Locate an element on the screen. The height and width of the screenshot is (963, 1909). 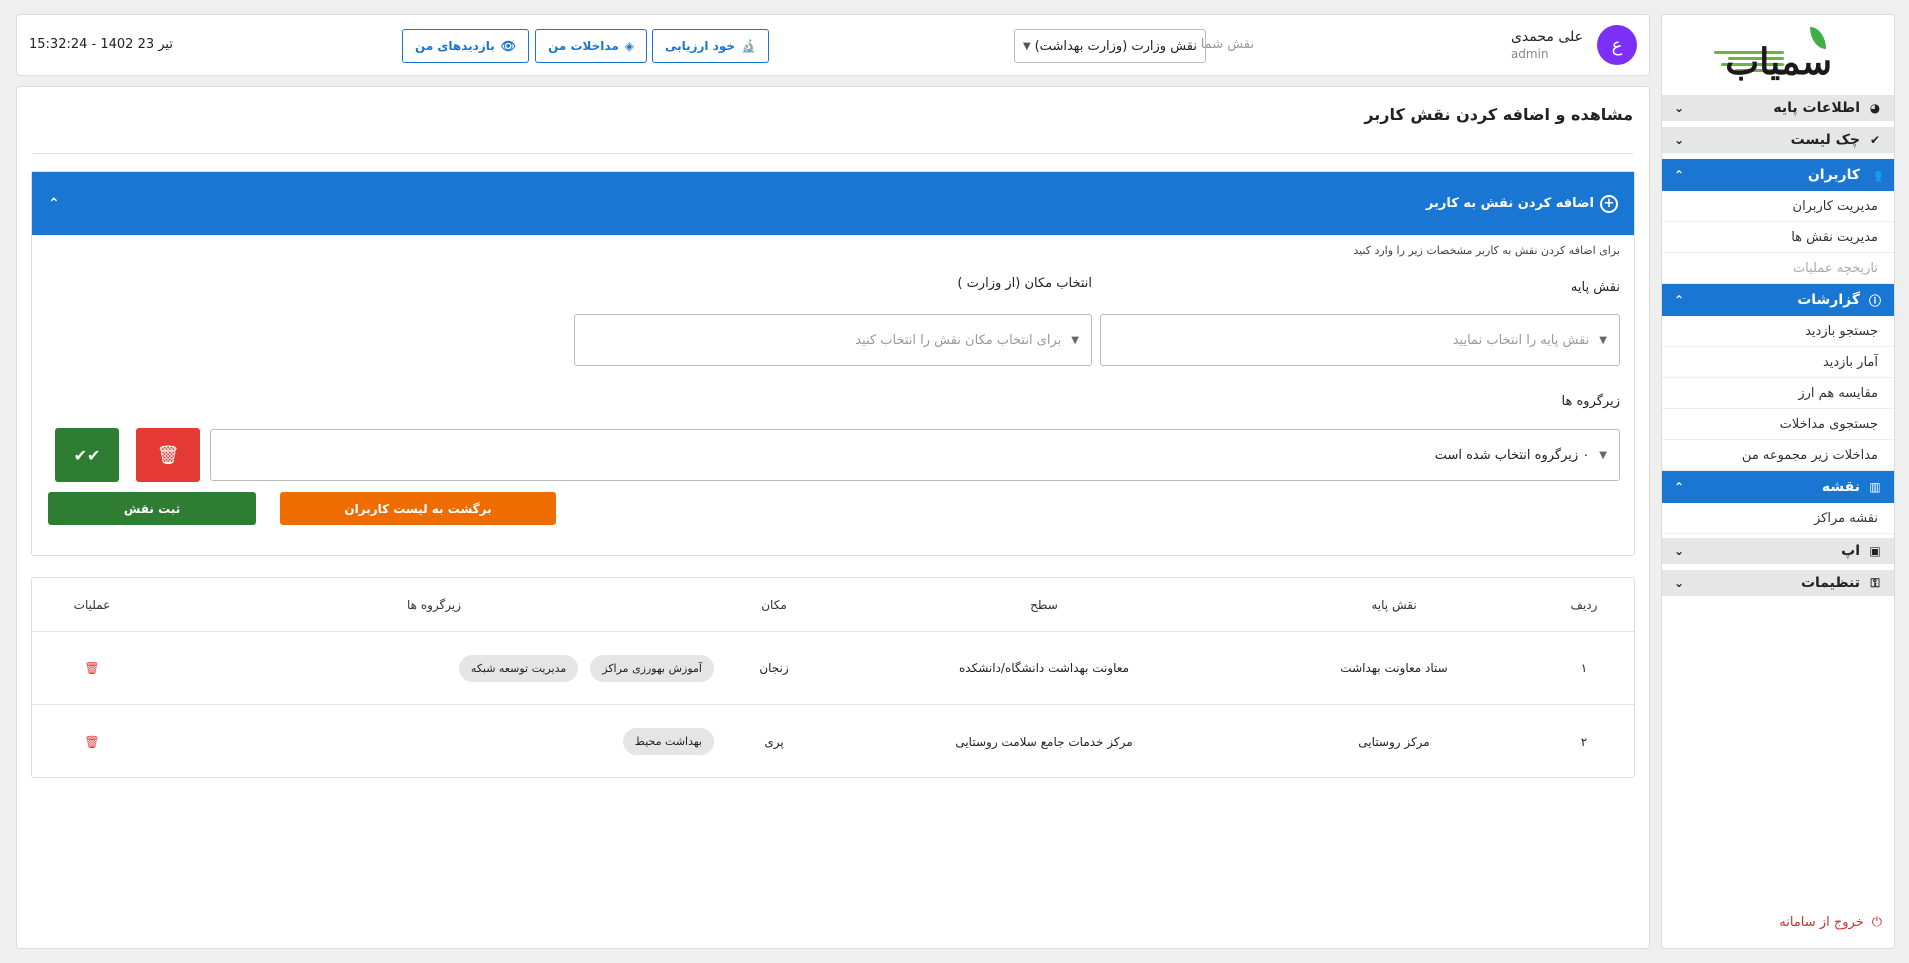
divider is located at coordinates (833, 153).